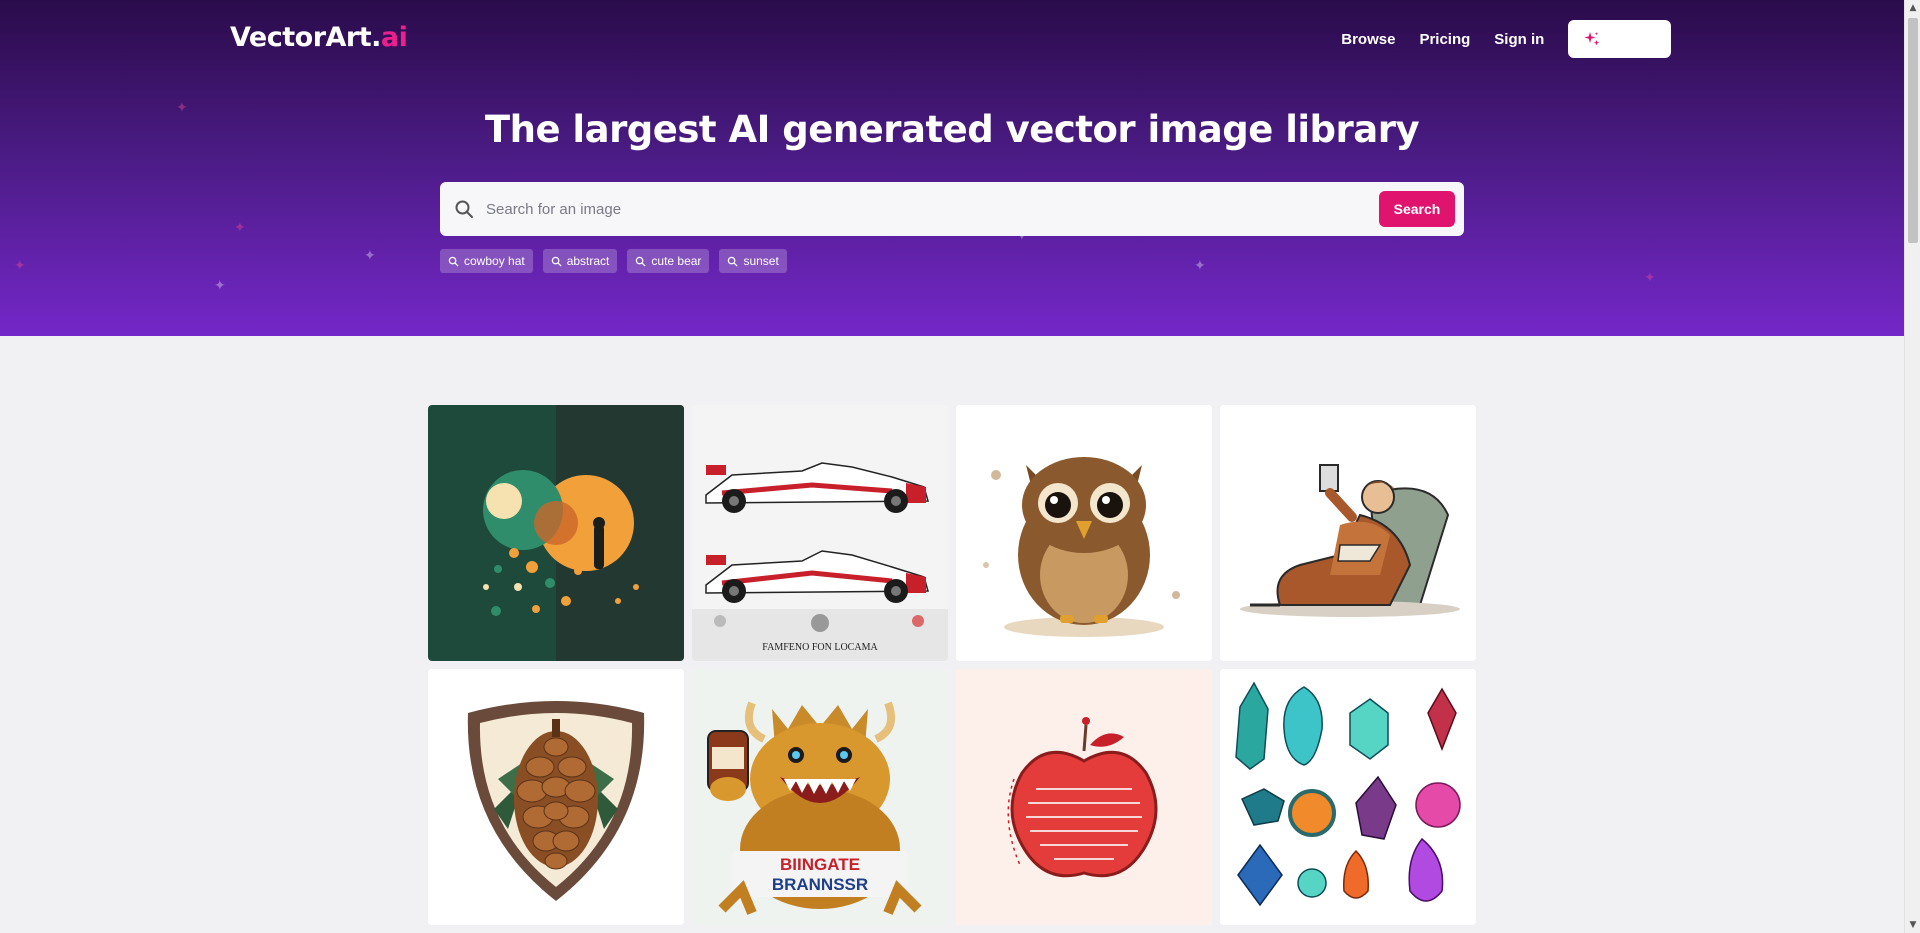 The width and height of the screenshot is (1920, 933). I want to click on card-caption: FAMFENO FON LOCAMA, so click(820, 647).